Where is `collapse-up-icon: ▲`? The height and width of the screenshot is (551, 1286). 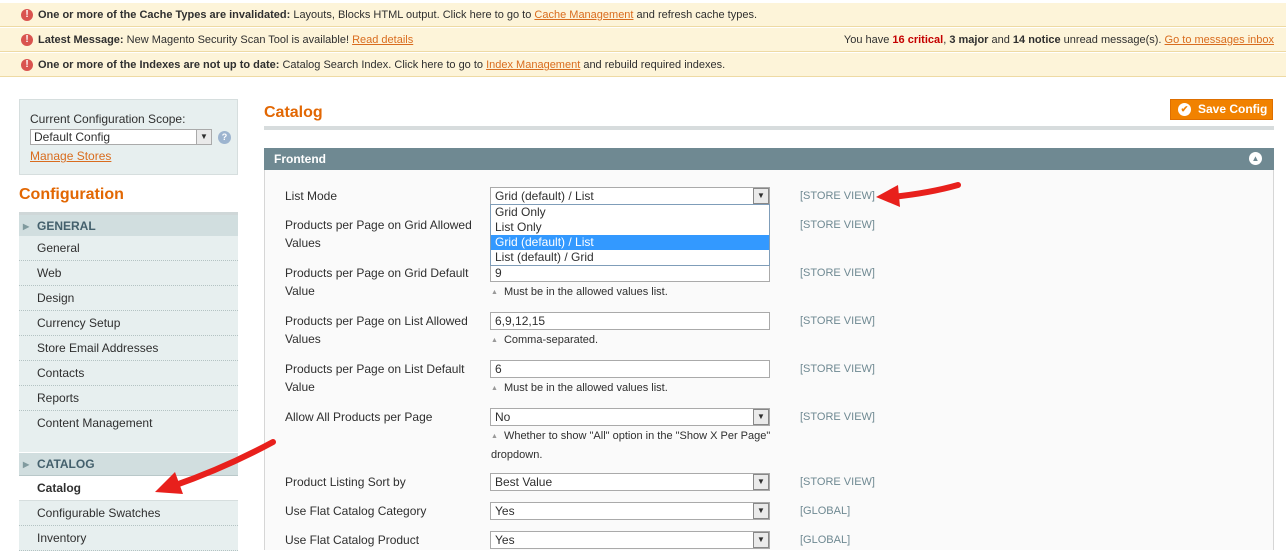
collapse-up-icon: ▲ is located at coordinates (1255, 158).